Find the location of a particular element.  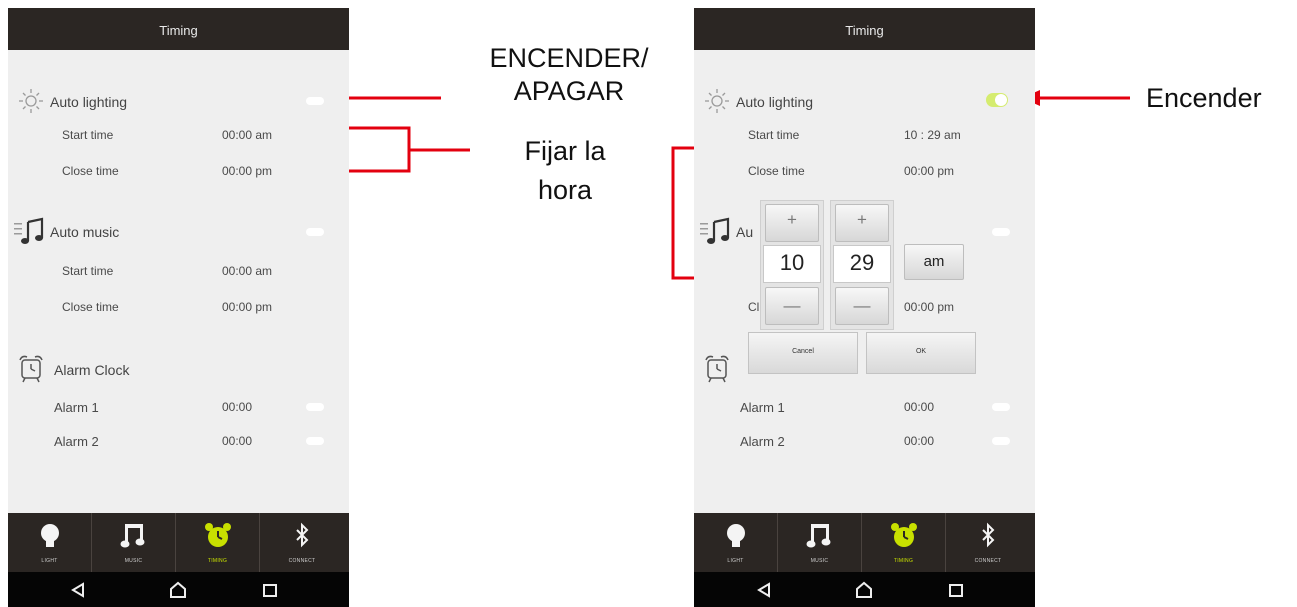

alarm1-label: Alarm 1 is located at coordinates (76, 407).